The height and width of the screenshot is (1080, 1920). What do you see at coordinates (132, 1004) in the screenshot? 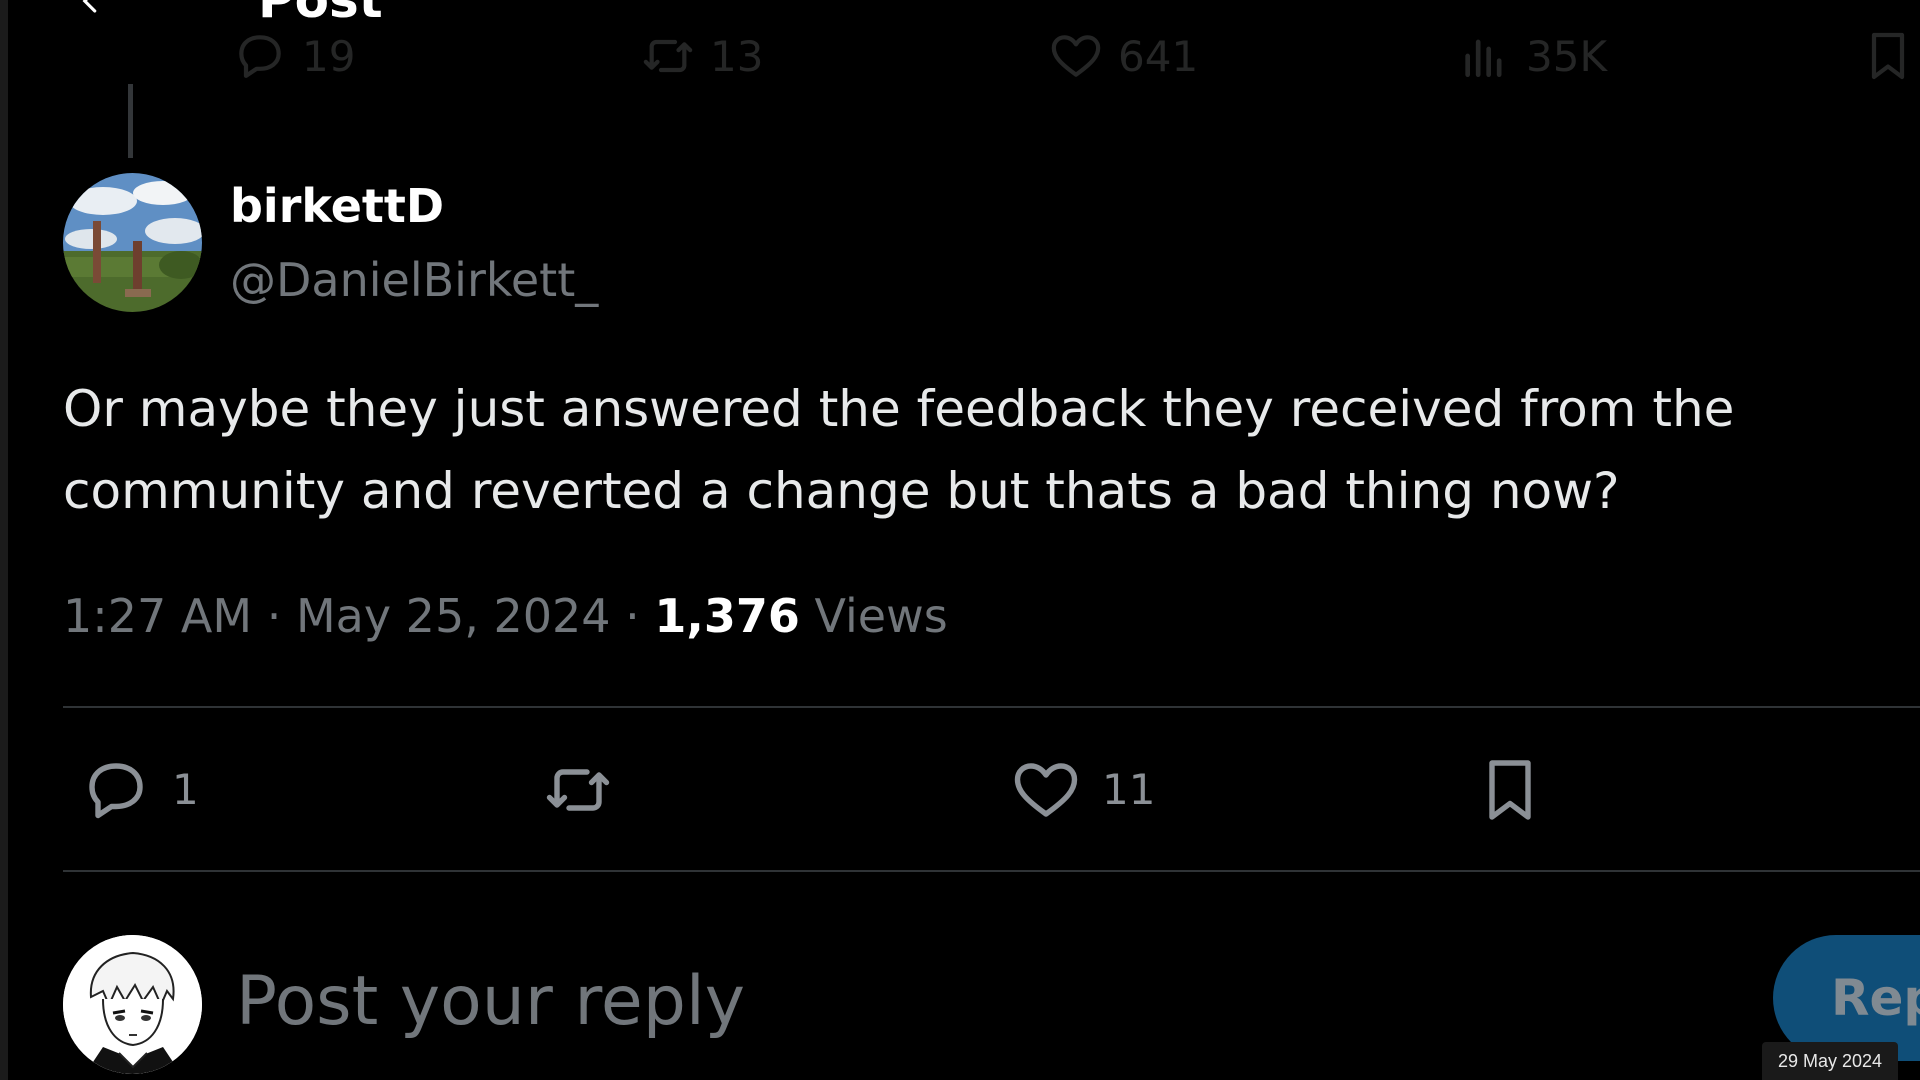
I see `current-user-avatar` at bounding box center [132, 1004].